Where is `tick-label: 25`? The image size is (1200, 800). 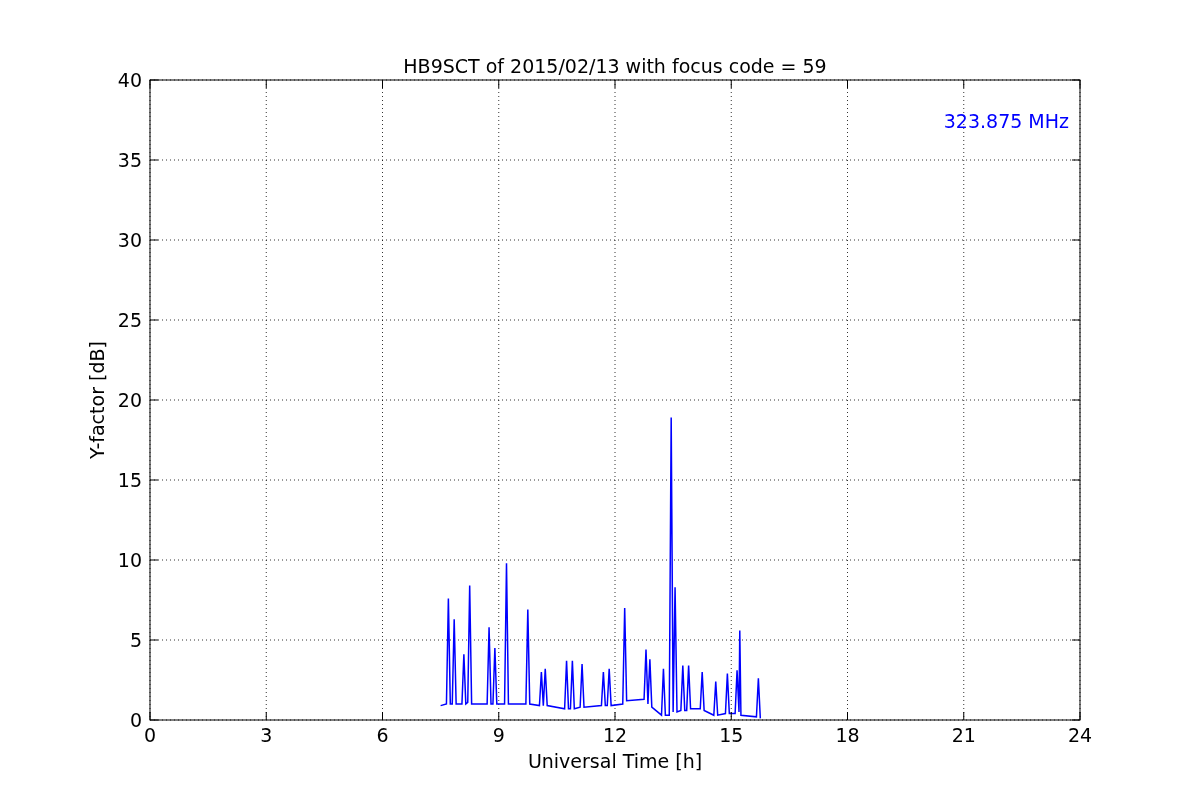 tick-label: 25 is located at coordinates (129, 320).